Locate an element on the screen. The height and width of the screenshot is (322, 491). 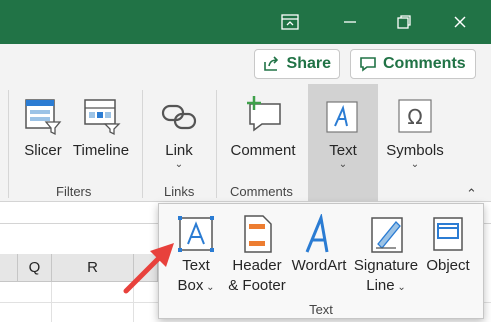
new-comment-icon is located at coordinates (264, 114).